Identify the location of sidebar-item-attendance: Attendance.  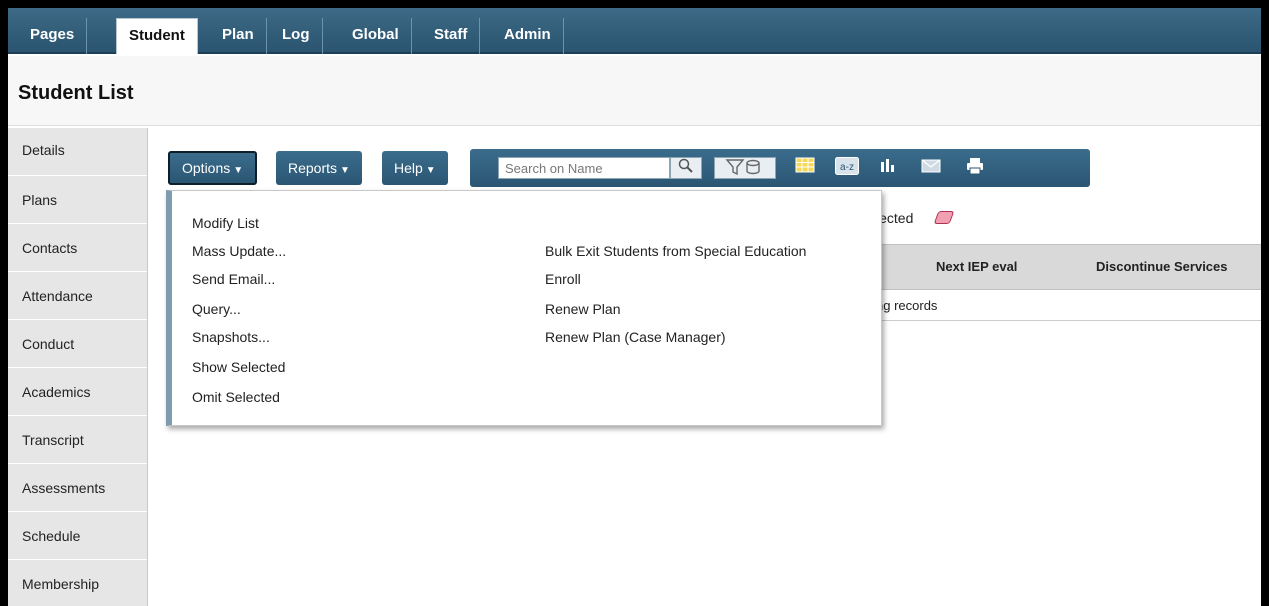
(77, 296).